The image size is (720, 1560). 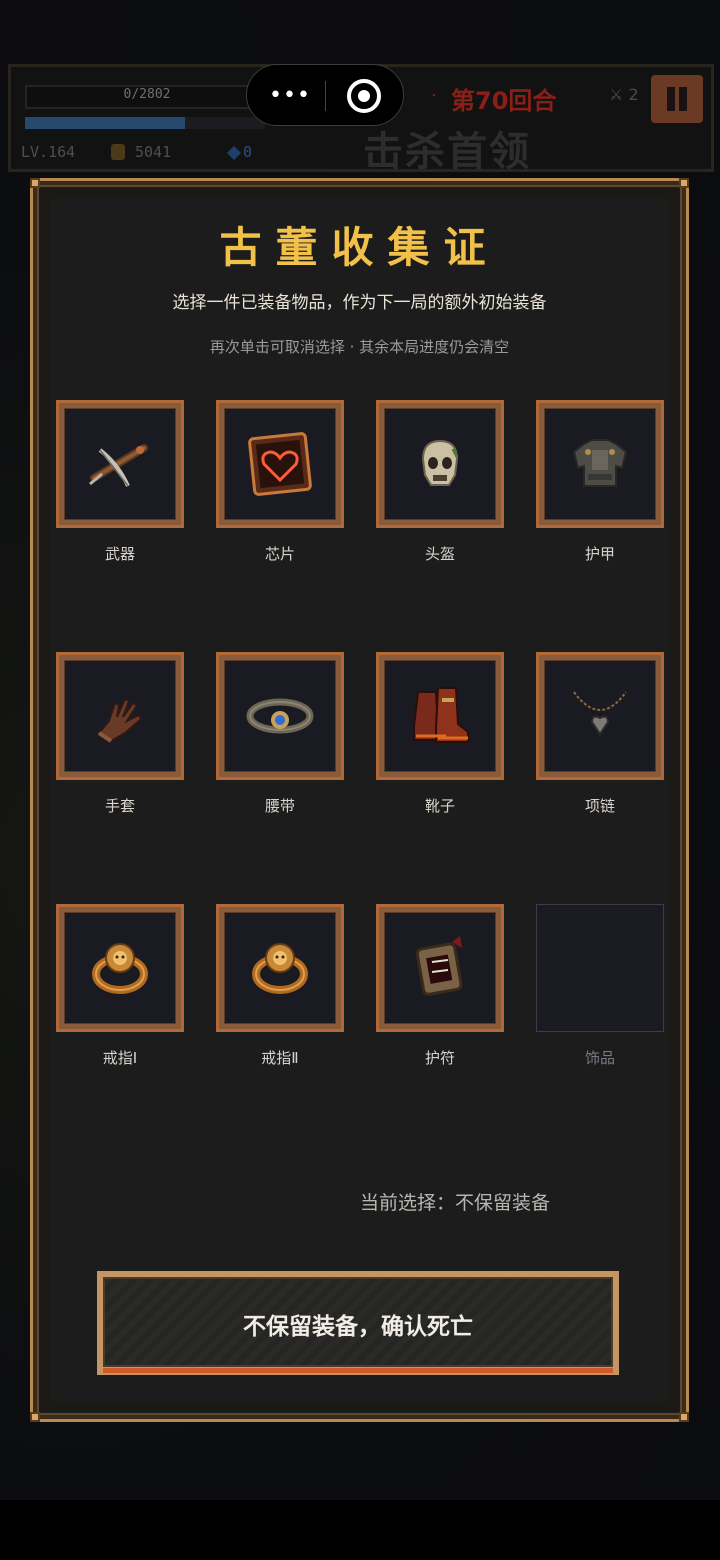 What do you see at coordinates (147, 94) in the screenshot?
I see `hp-text: 0/2802` at bounding box center [147, 94].